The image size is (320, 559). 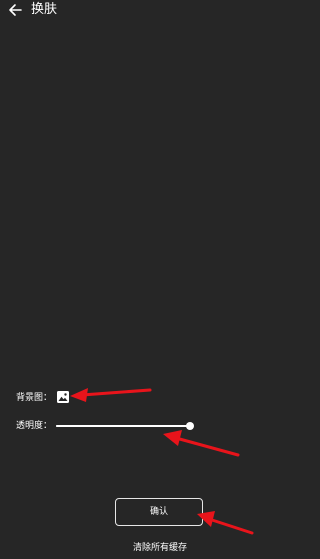 What do you see at coordinates (160, 548) in the screenshot?
I see `clear-cache-link: 清除所有缓存` at bounding box center [160, 548].